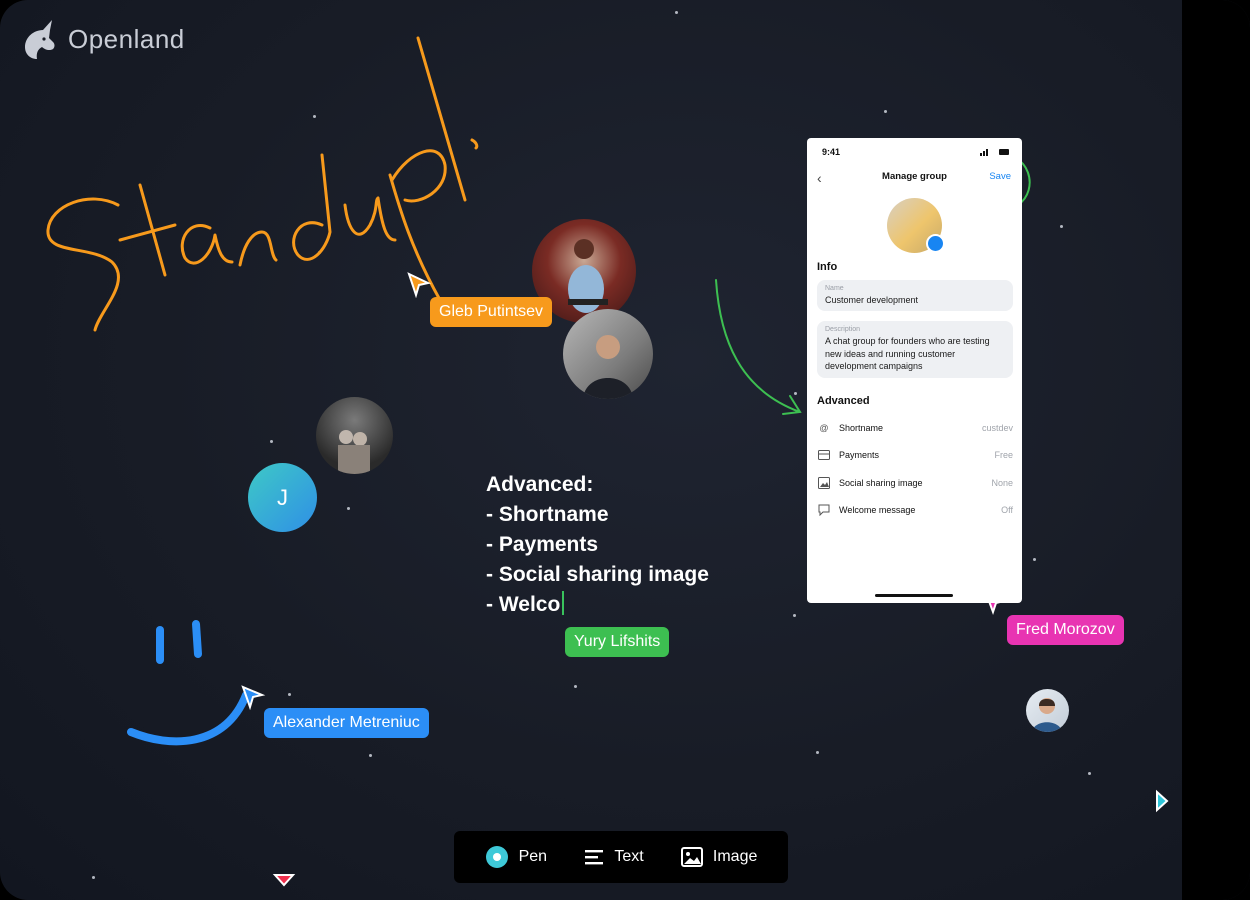  Describe the element at coordinates (872, 300) in the screenshot. I see `name-value: Customer development` at that location.